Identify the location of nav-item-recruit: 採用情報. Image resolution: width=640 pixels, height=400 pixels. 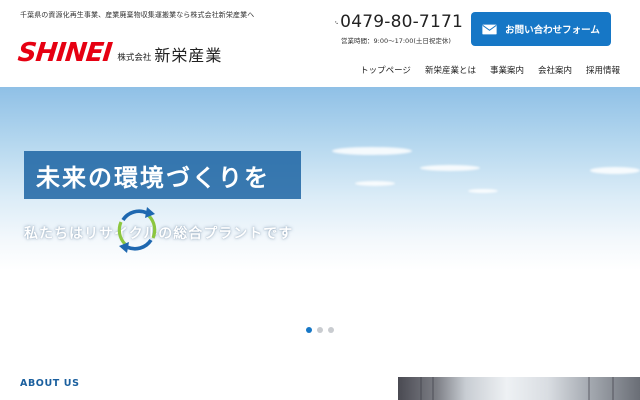
(603, 70).